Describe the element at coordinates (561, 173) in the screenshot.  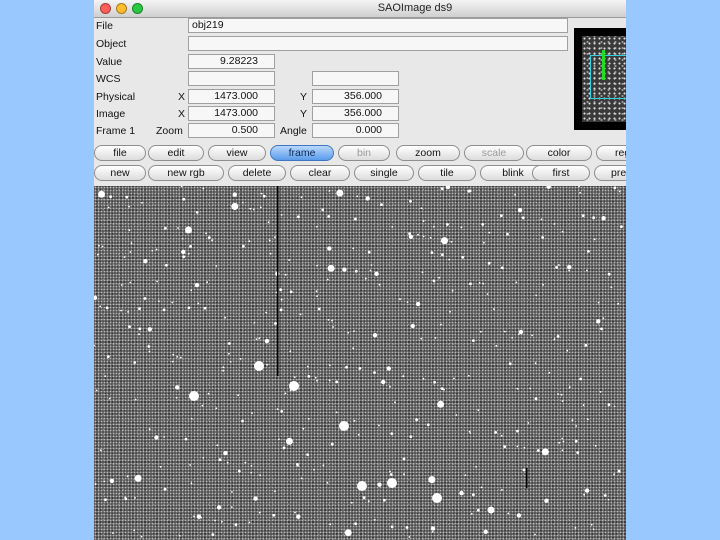
I see `first-frame-button: first` at that location.